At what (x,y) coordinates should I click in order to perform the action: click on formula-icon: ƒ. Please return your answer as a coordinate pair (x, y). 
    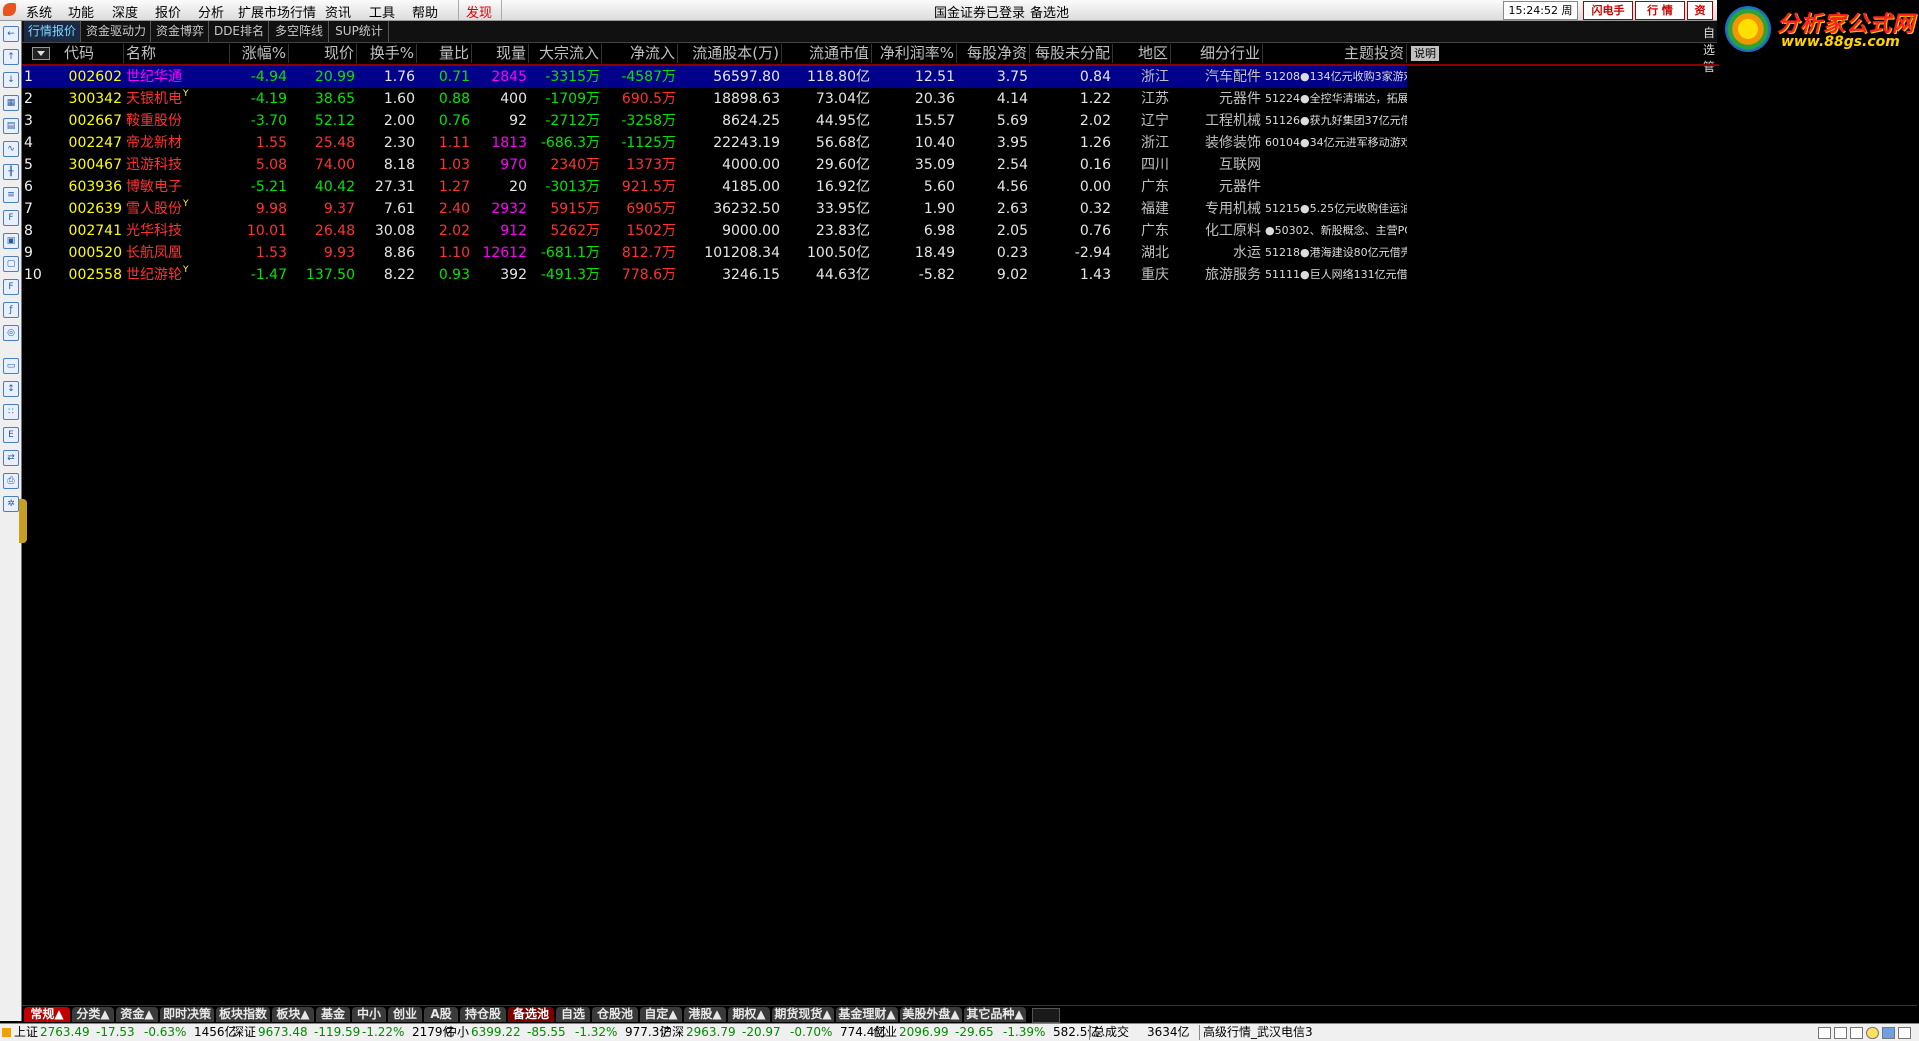
    Looking at the image, I should click on (11, 310).